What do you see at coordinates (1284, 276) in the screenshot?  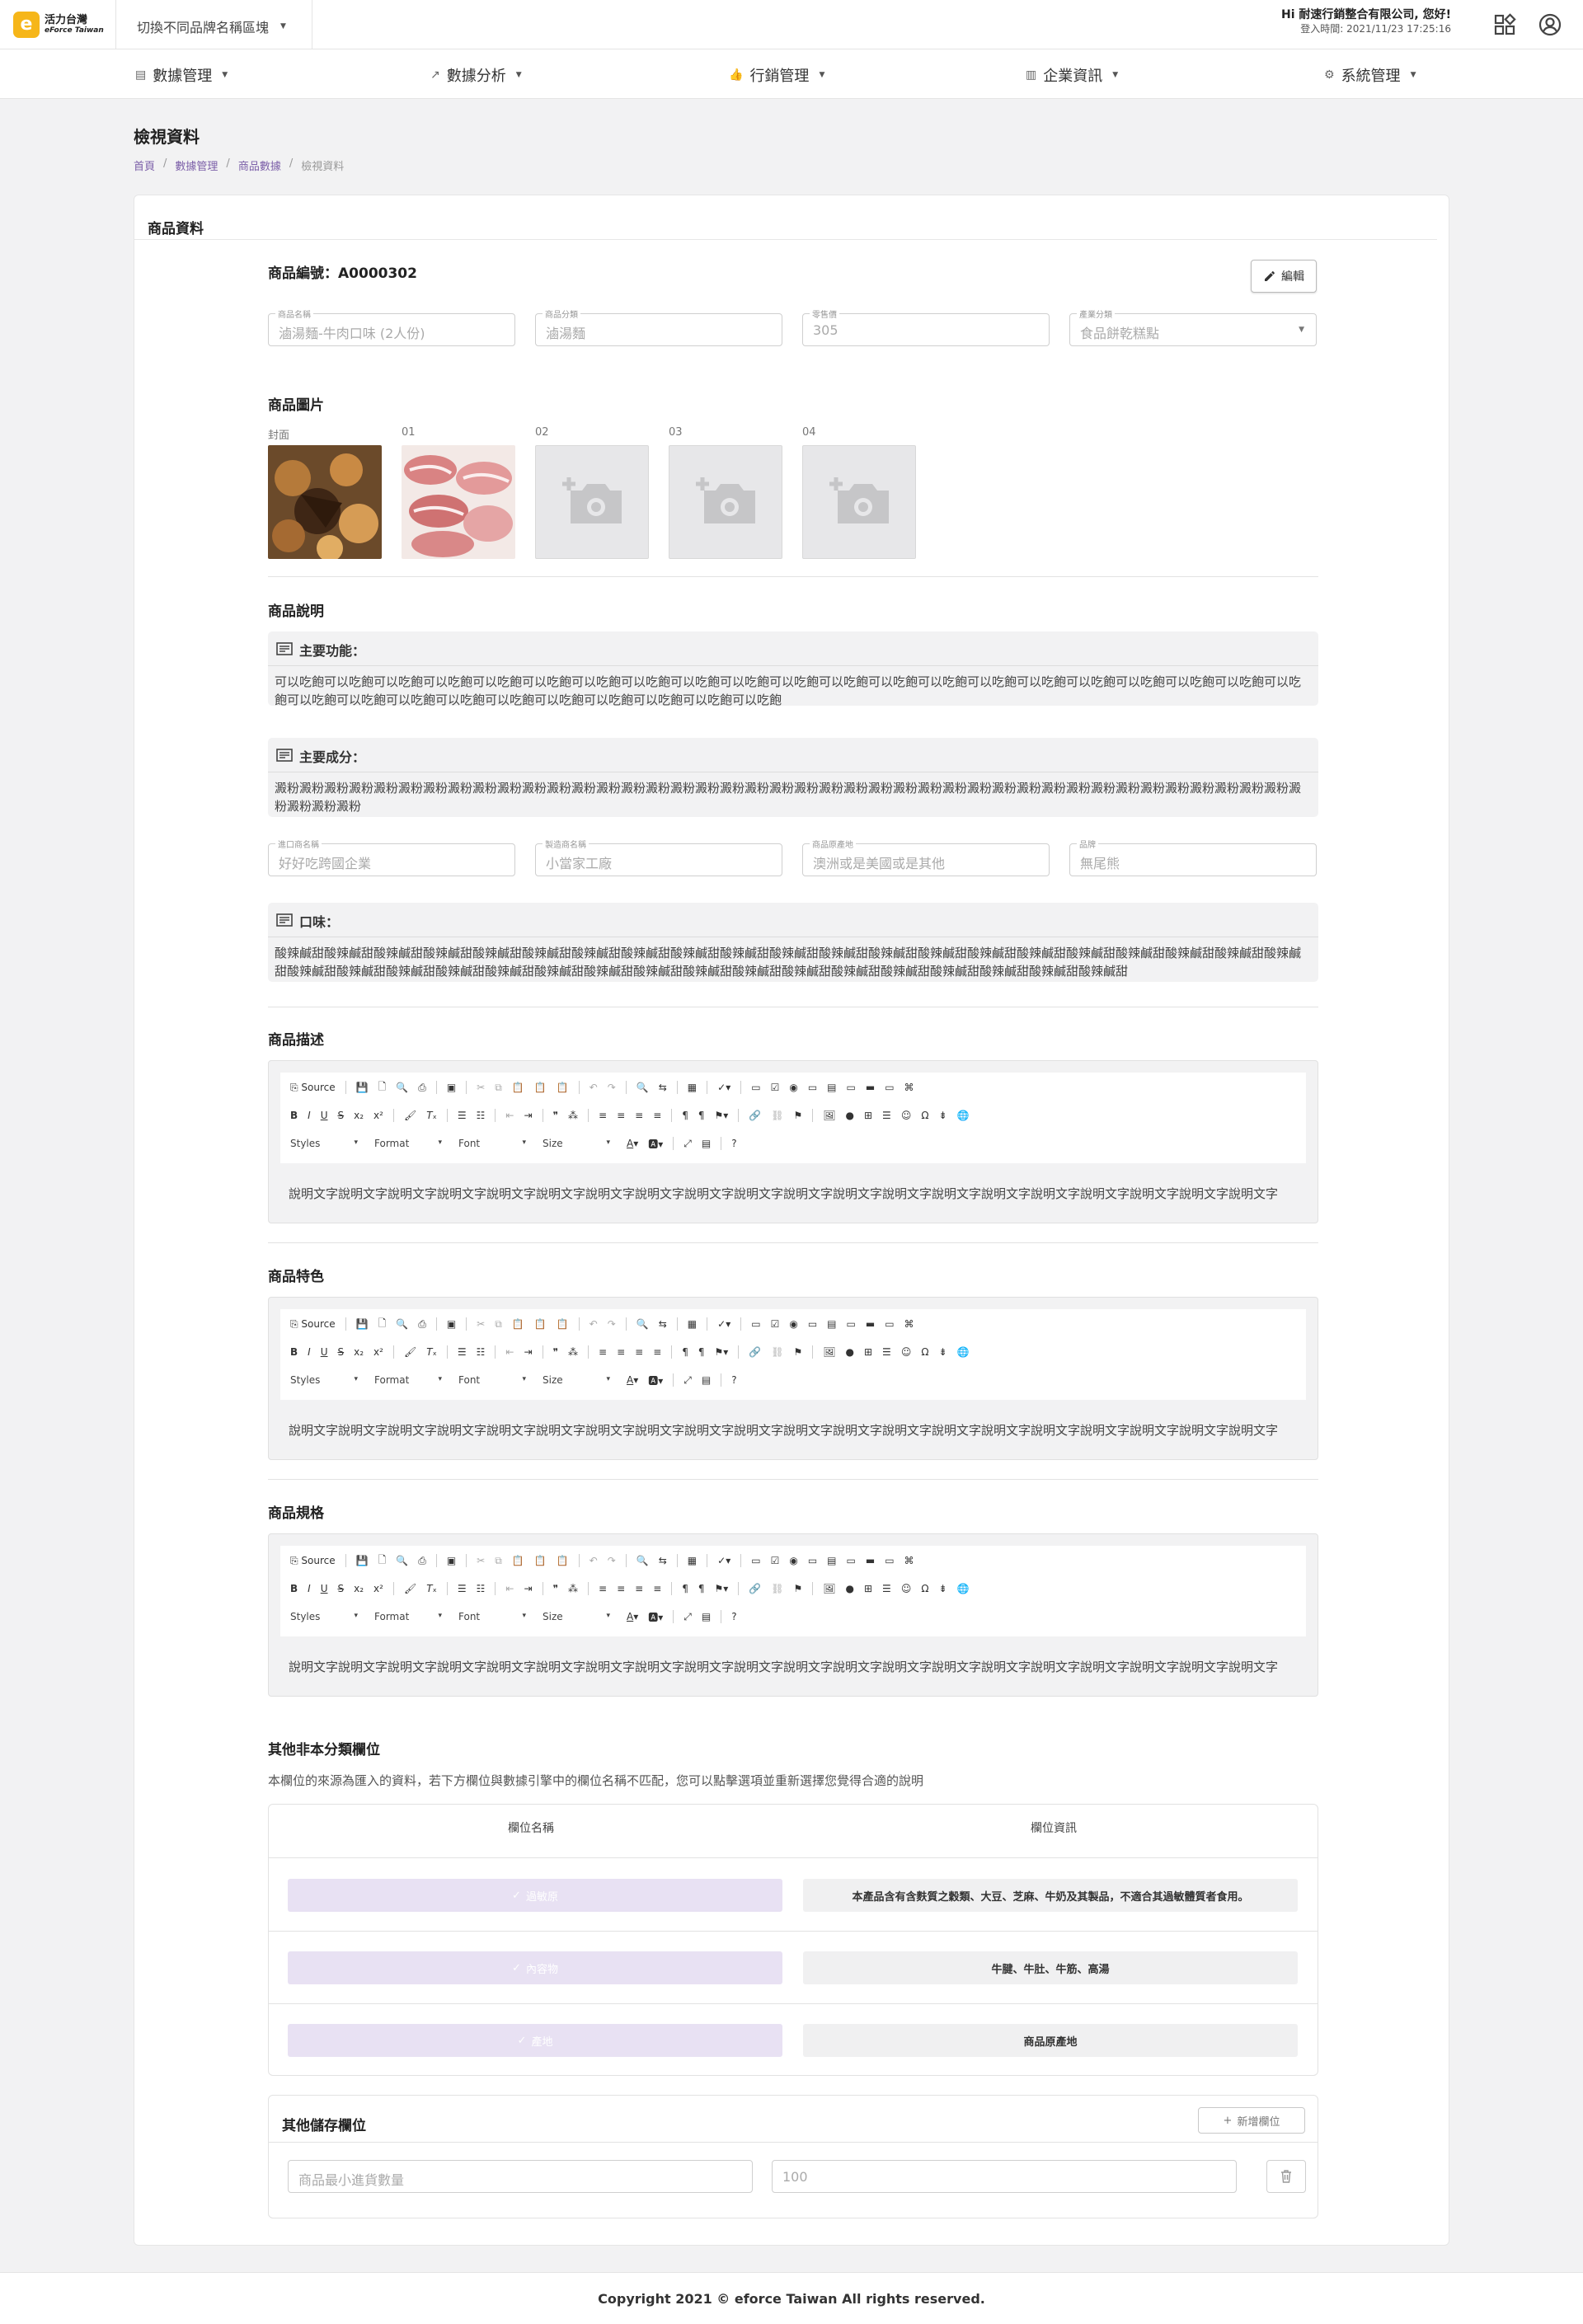 I see `edit-button: 編輯` at bounding box center [1284, 276].